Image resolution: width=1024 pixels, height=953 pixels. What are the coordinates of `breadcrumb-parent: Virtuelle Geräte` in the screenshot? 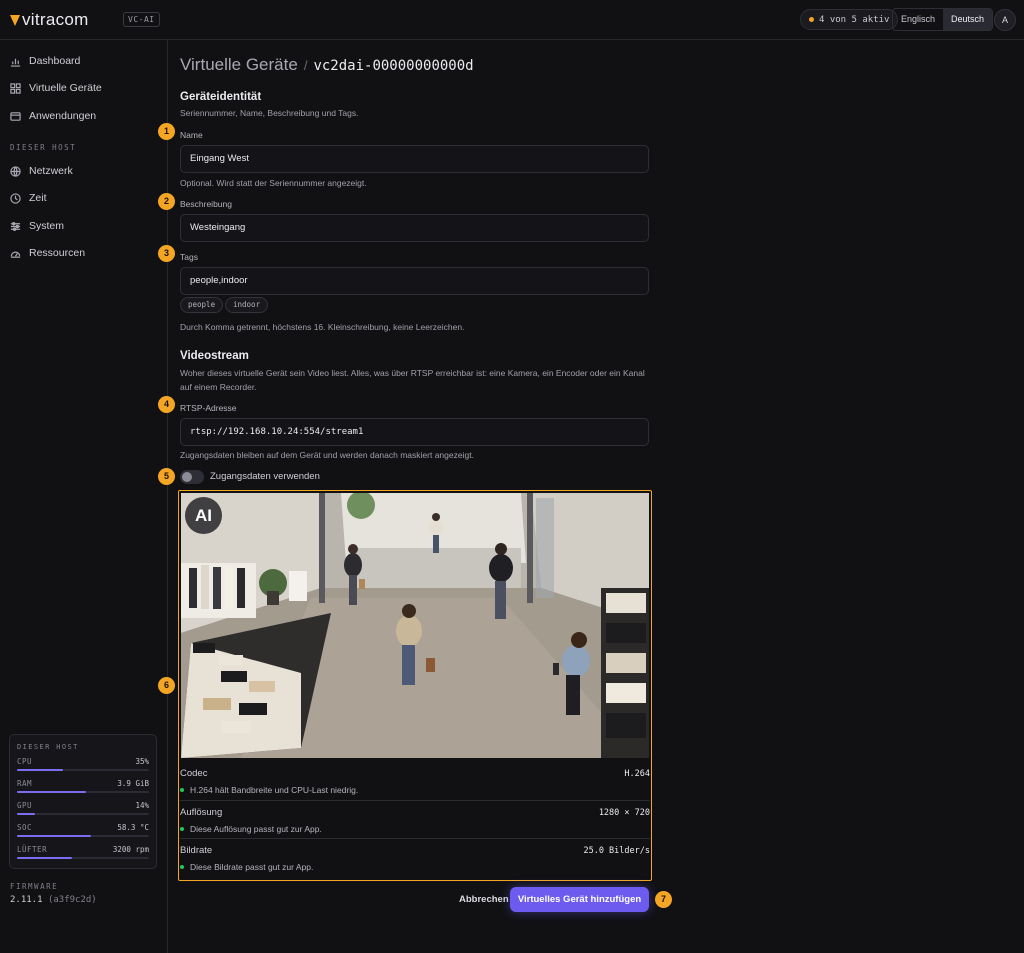 It's located at (239, 65).